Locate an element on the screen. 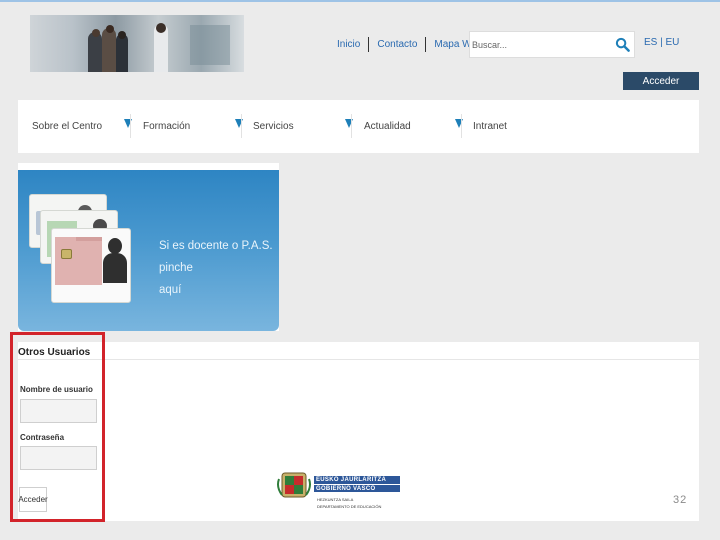 The image size is (720, 540). username-field is located at coordinates (58, 411).